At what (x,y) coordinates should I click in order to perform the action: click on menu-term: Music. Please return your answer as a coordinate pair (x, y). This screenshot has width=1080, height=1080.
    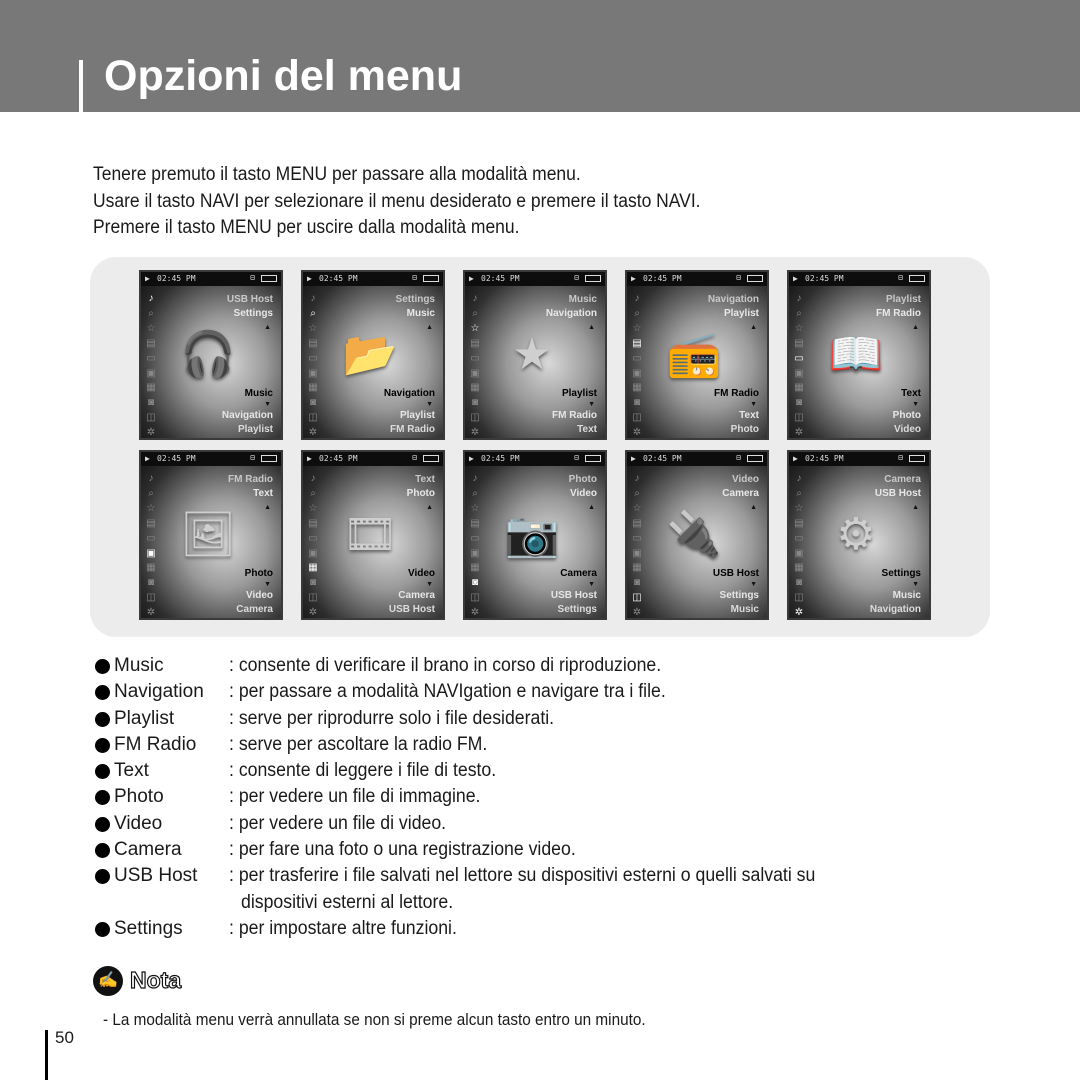
    Looking at the image, I should click on (139, 665).